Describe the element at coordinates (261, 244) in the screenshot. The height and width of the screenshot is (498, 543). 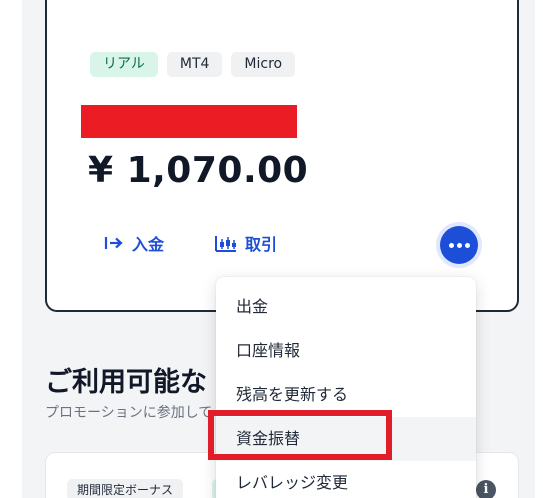
I see `trade-label: 取引` at that location.